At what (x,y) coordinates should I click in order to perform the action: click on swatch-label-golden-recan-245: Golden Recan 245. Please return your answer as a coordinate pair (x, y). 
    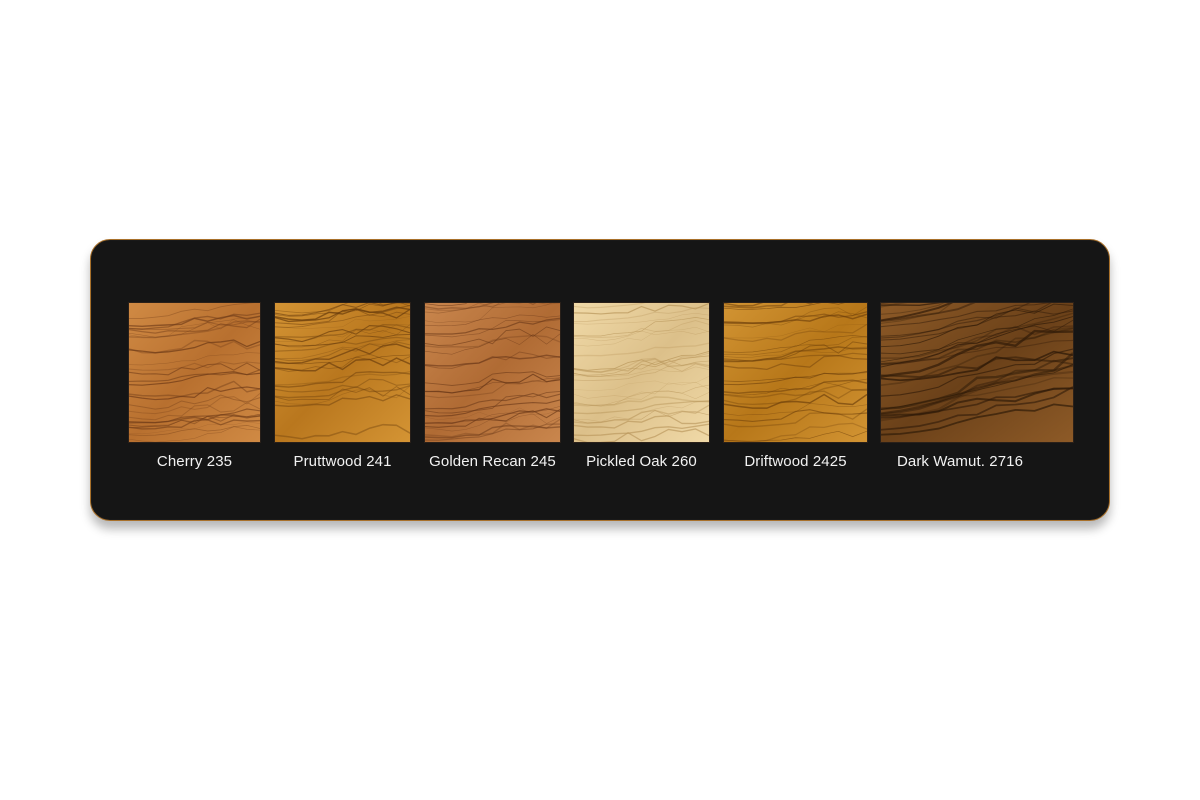
    Looking at the image, I should click on (492, 461).